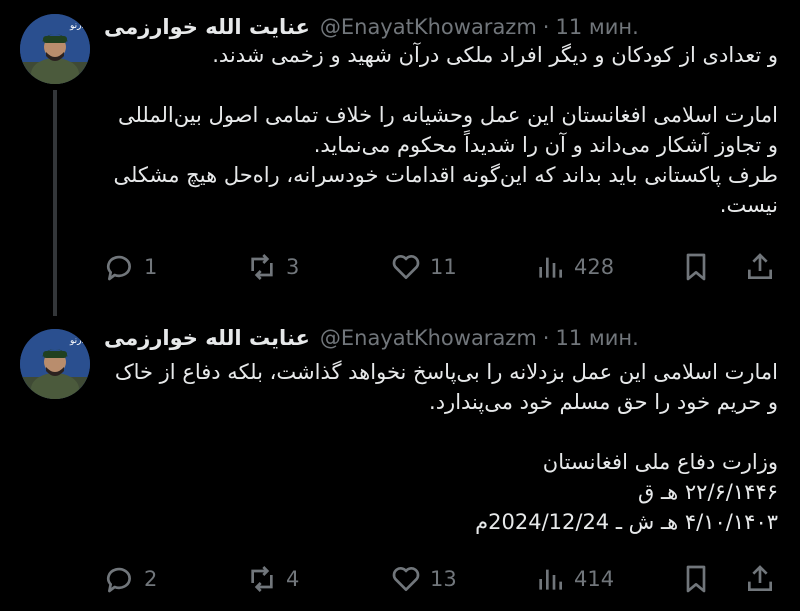  What do you see at coordinates (423, 579) in the screenshot?
I see `like-button: 13` at bounding box center [423, 579].